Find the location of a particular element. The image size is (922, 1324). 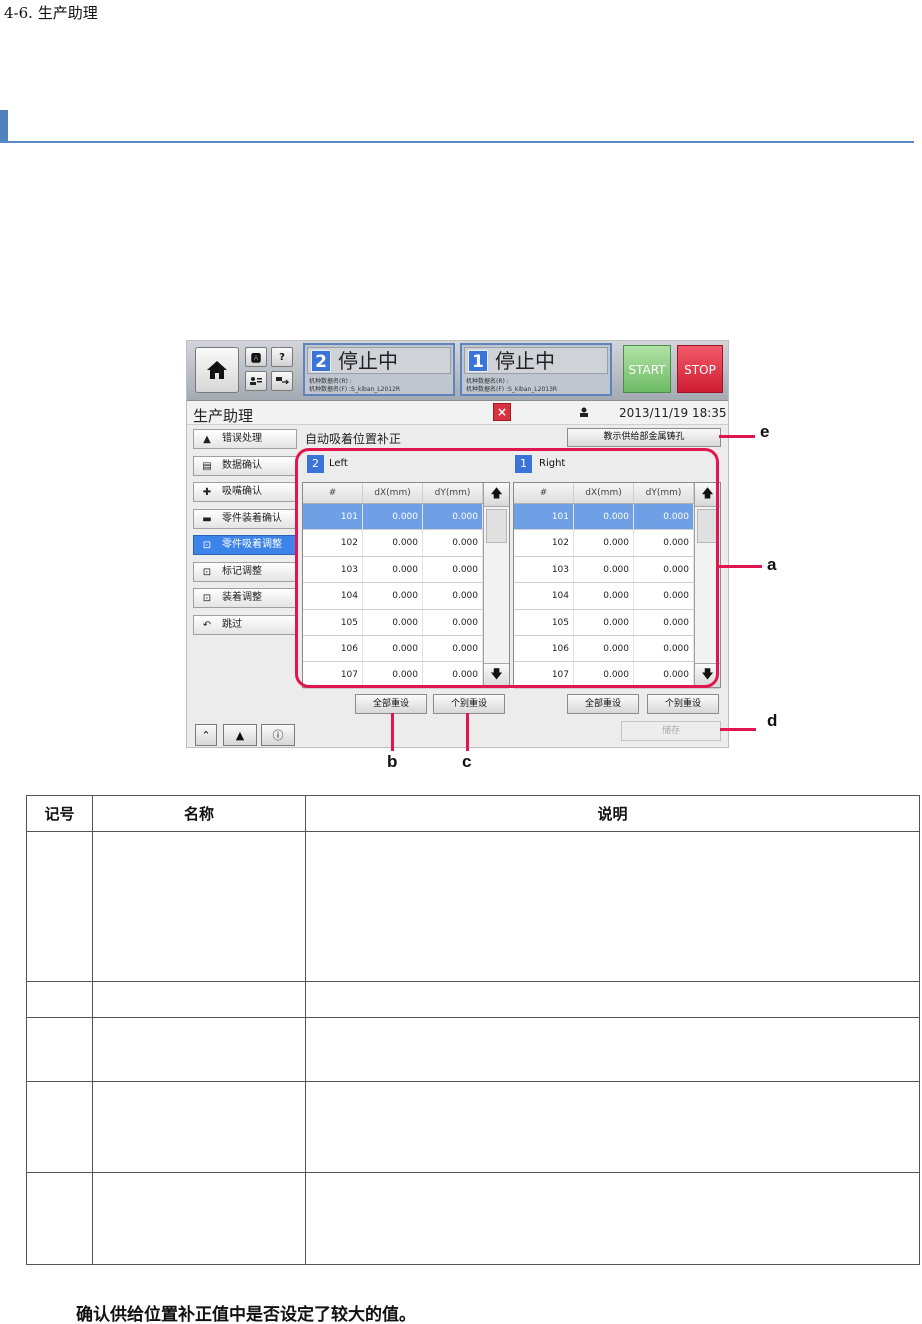

info-button: ⓘ is located at coordinates (278, 735).